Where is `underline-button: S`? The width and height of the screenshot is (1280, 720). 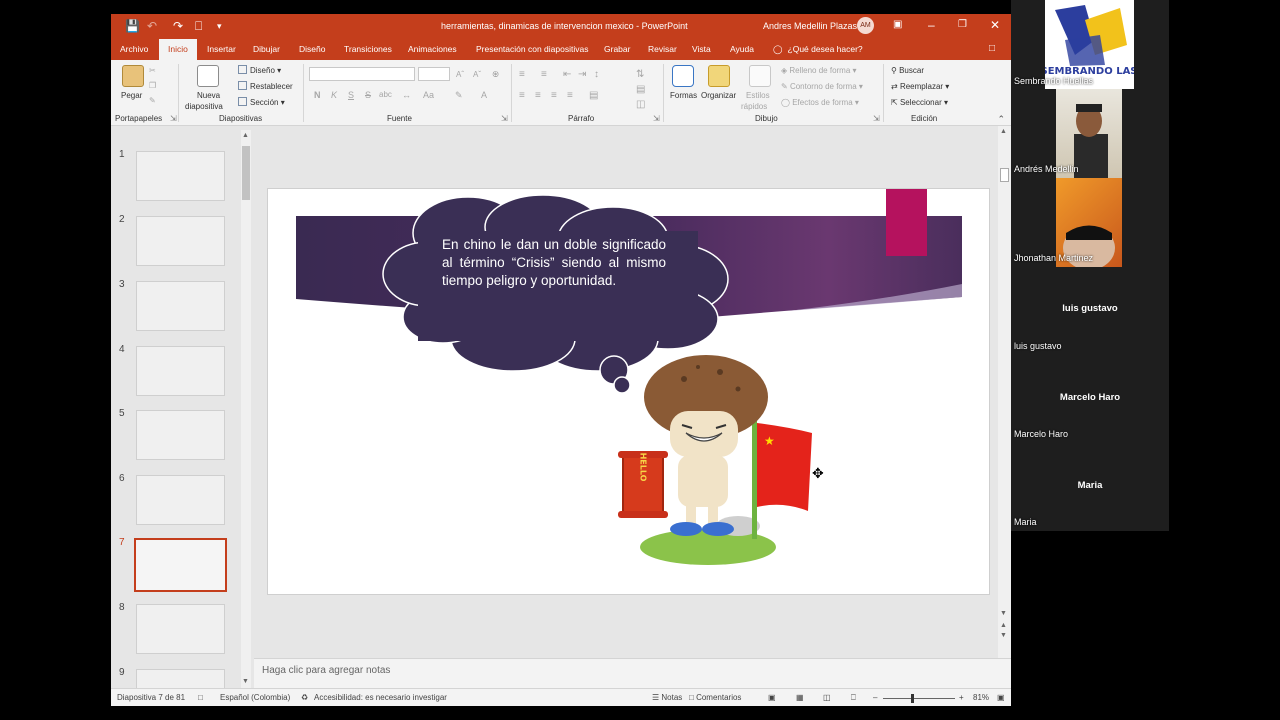 underline-button: S is located at coordinates (351, 95).